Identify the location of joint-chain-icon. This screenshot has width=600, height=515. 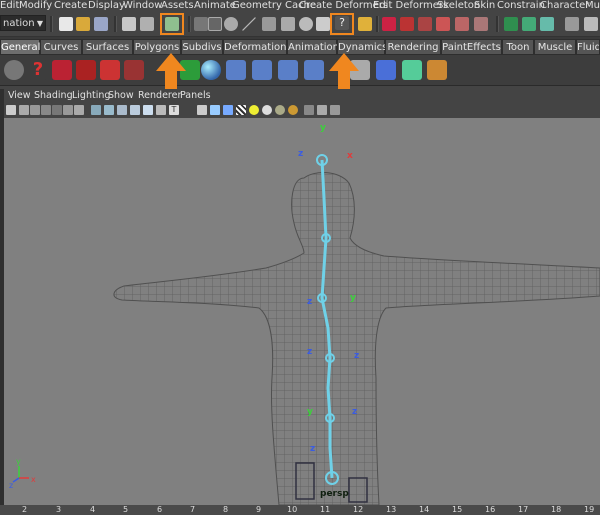
(236, 70).